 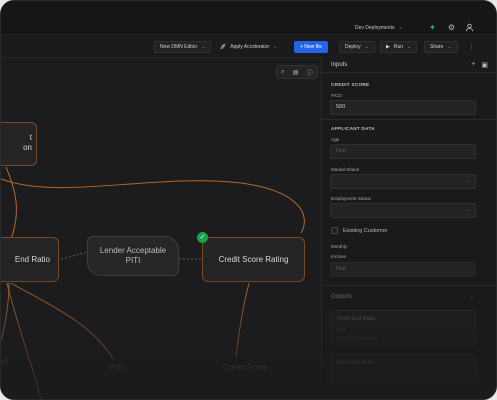 I want to click on decision-node-end-ratio: End Ratio, so click(x=30, y=259).